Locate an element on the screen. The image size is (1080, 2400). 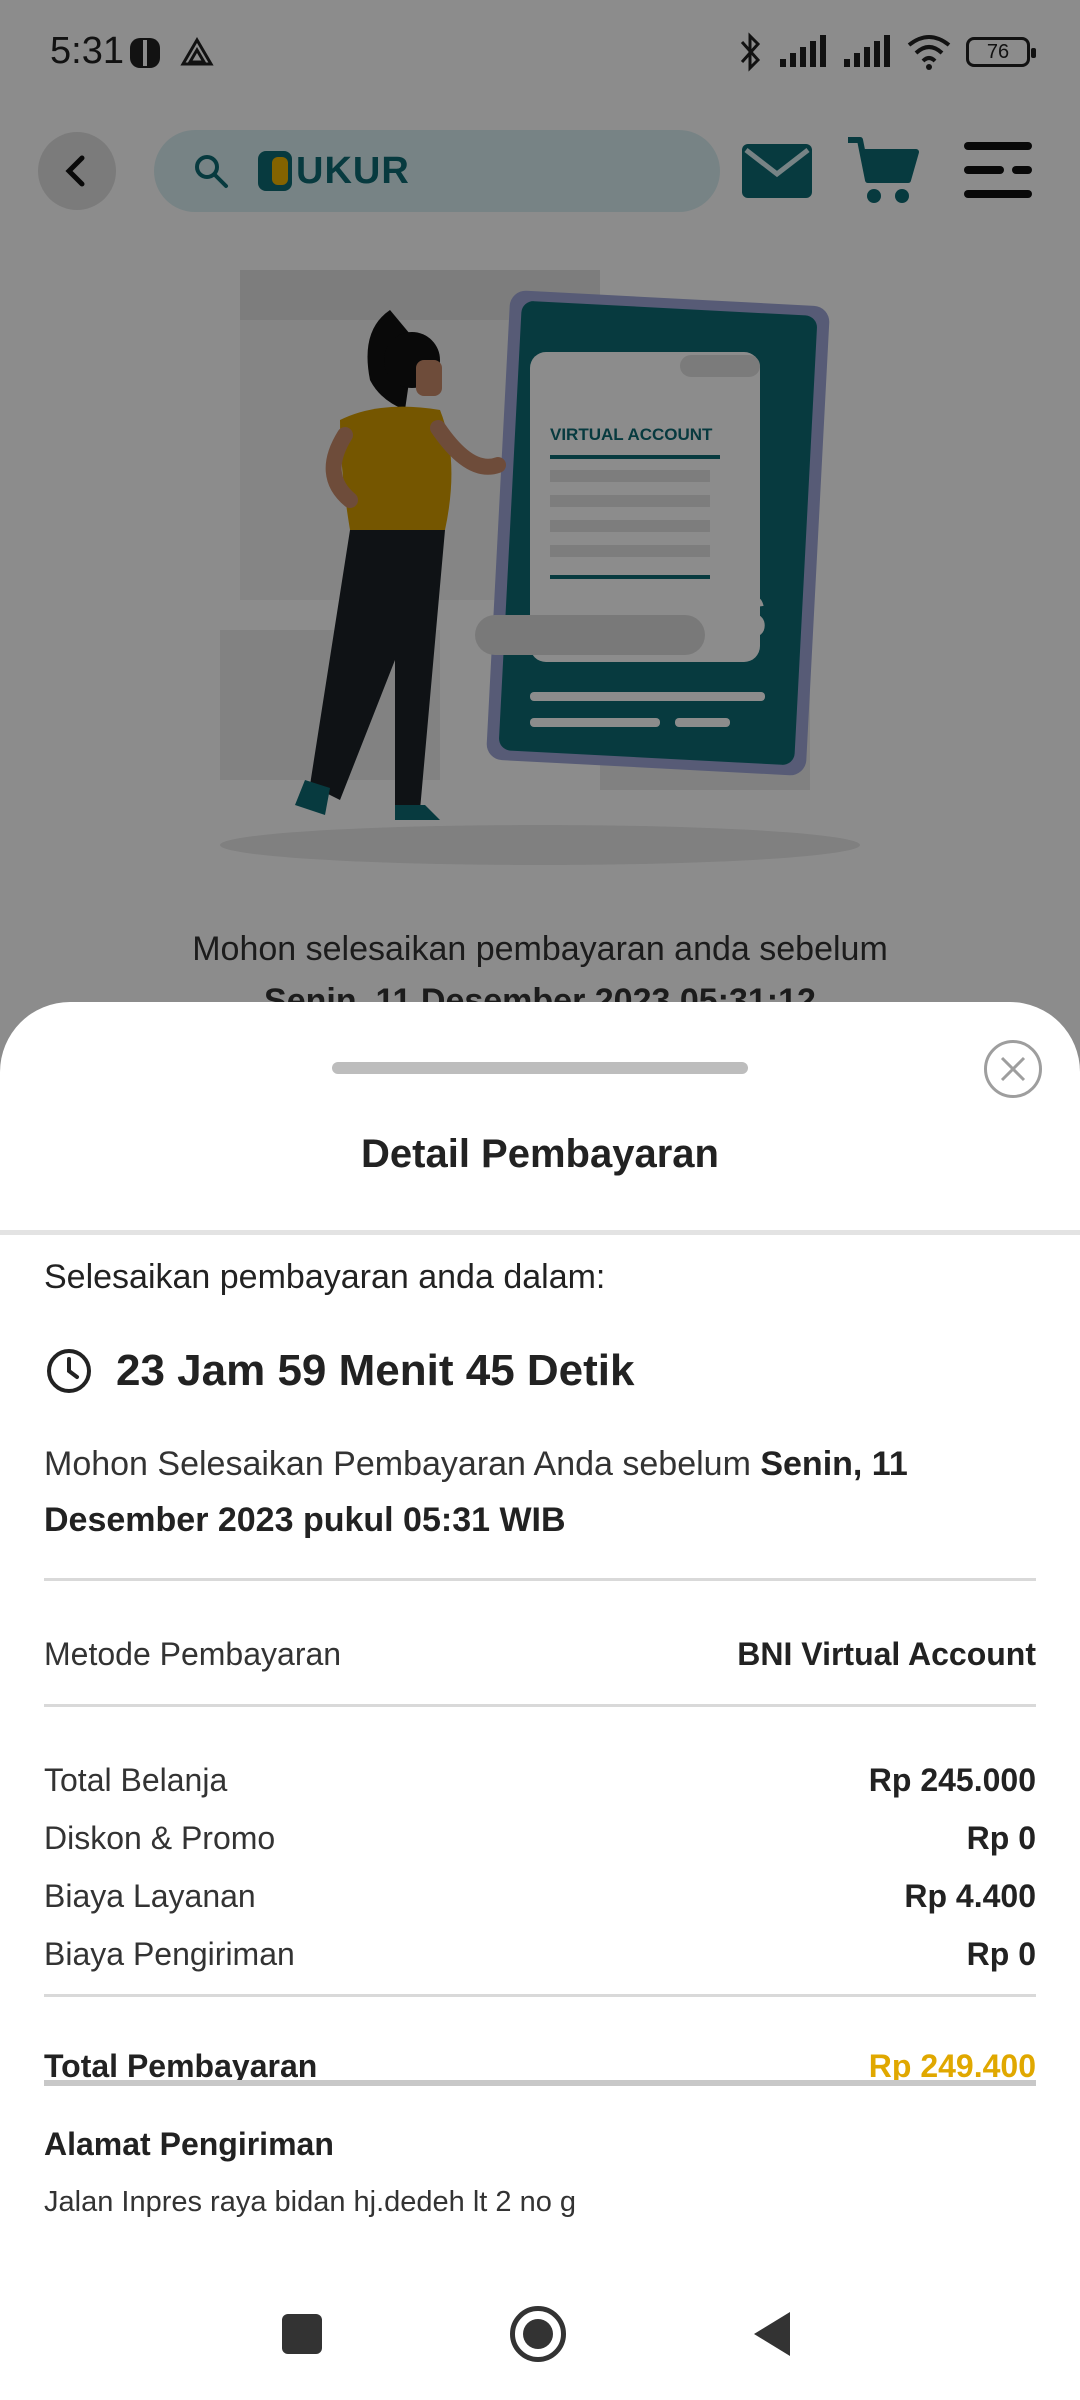
deadline-prefix: Mohon Selesaikan Pembayaran Anda sebelum is located at coordinates (402, 1464).